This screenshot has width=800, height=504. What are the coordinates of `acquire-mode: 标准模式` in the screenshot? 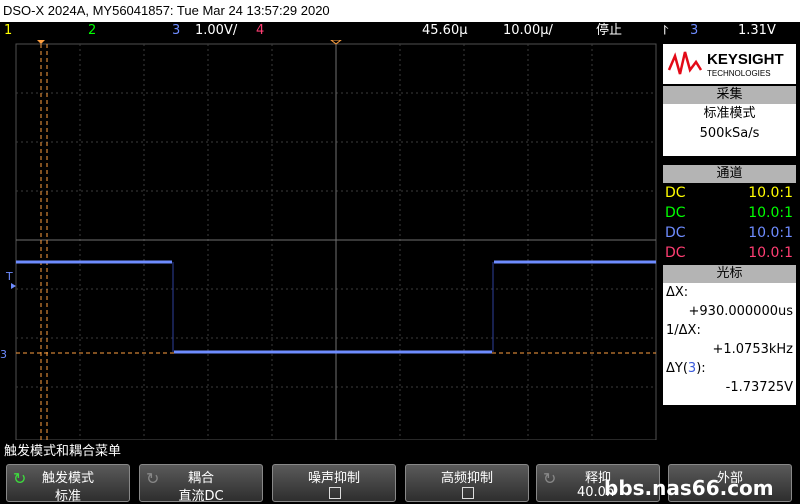 It's located at (729, 113).